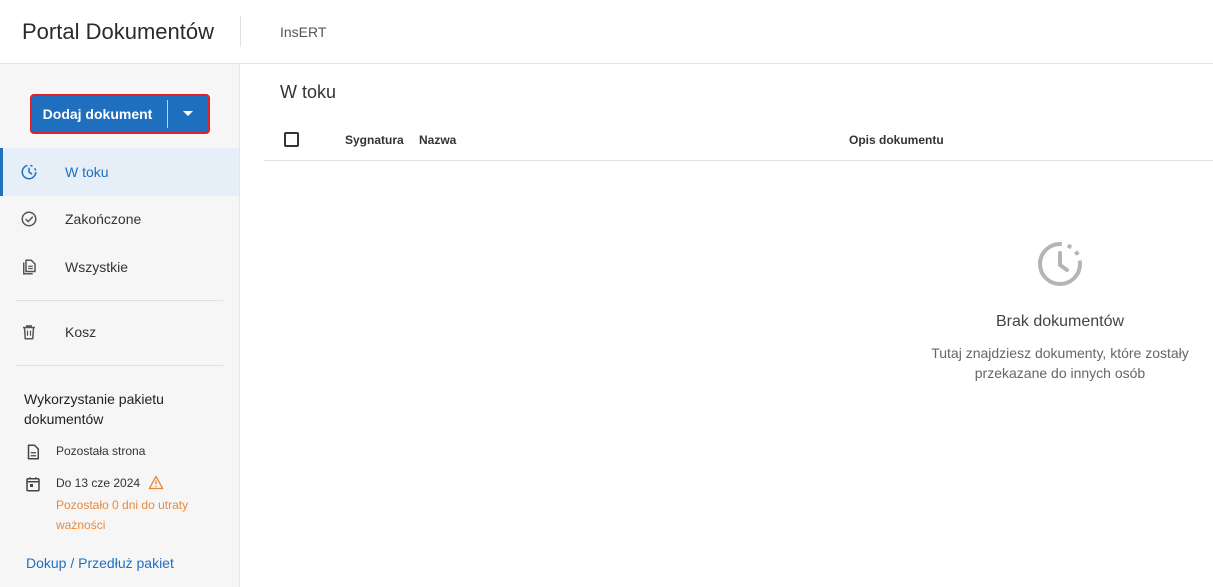  I want to click on document-icon, so click(33, 452).